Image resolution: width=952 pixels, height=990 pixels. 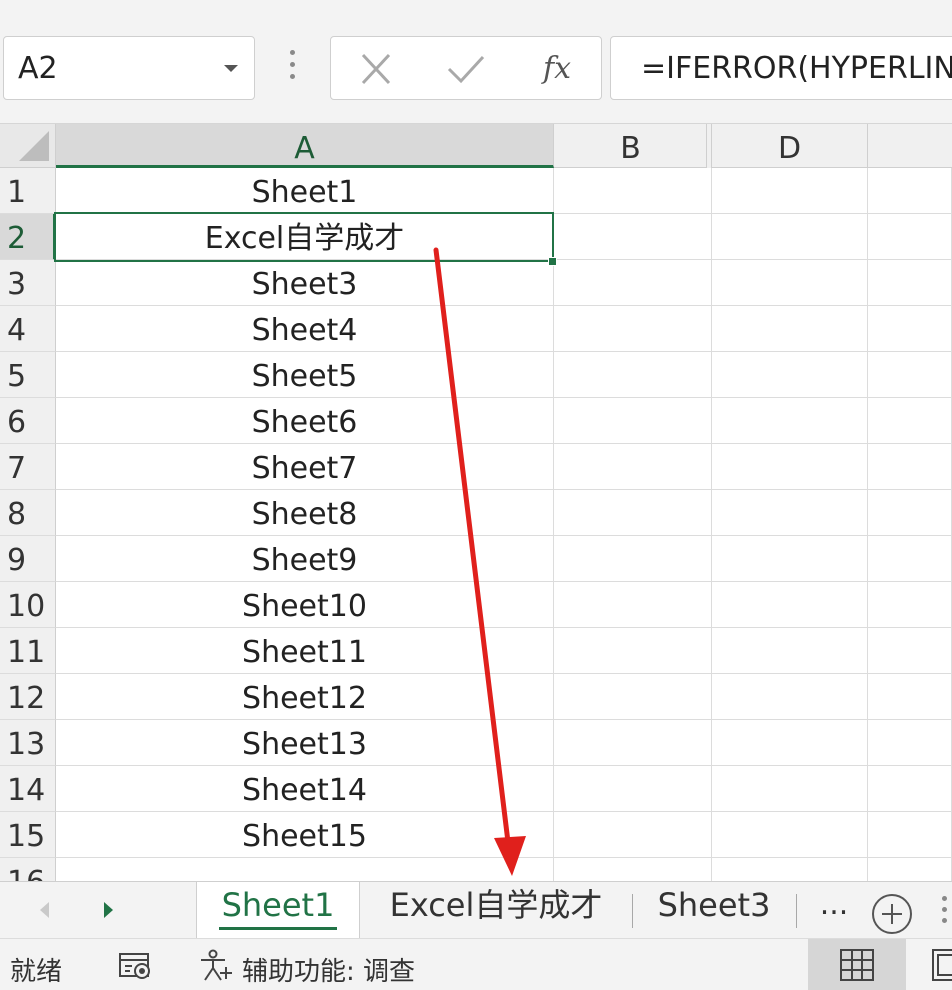 What do you see at coordinates (216, 966) in the screenshot?
I see `accessibility-icon` at bounding box center [216, 966].